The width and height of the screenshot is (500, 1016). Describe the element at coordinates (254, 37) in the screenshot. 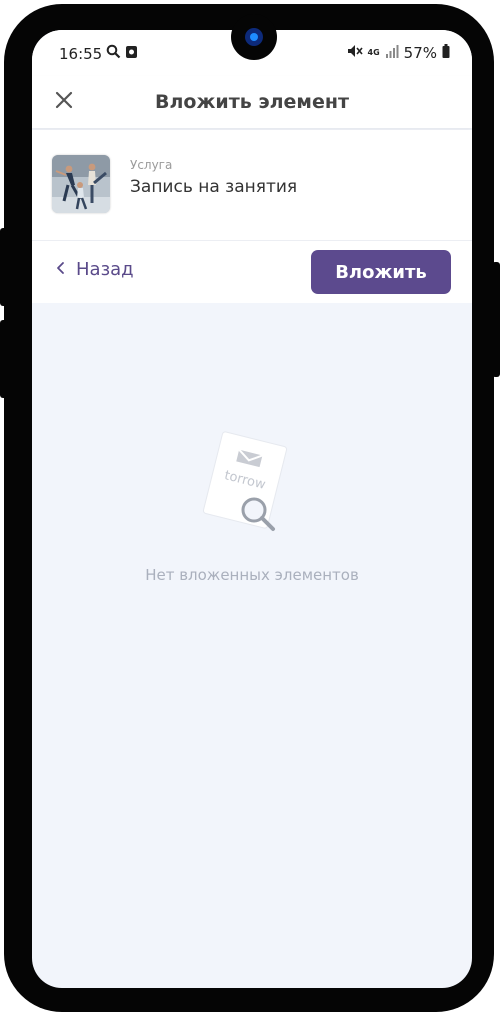

I see `front-camera` at that location.